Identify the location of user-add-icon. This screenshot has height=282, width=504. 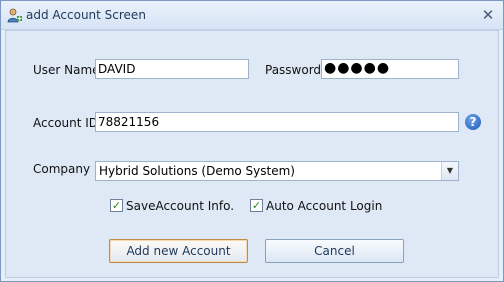
(14, 15).